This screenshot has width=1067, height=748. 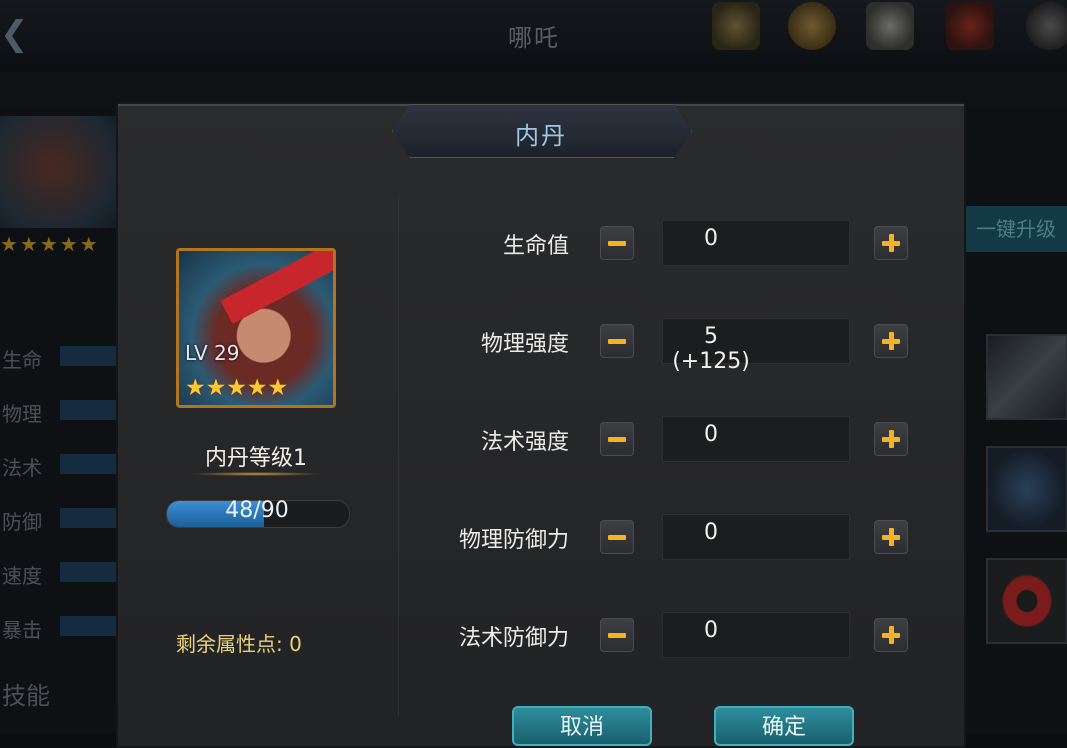 I want to click on bg-stat-label: 法术, so click(x=22, y=468).